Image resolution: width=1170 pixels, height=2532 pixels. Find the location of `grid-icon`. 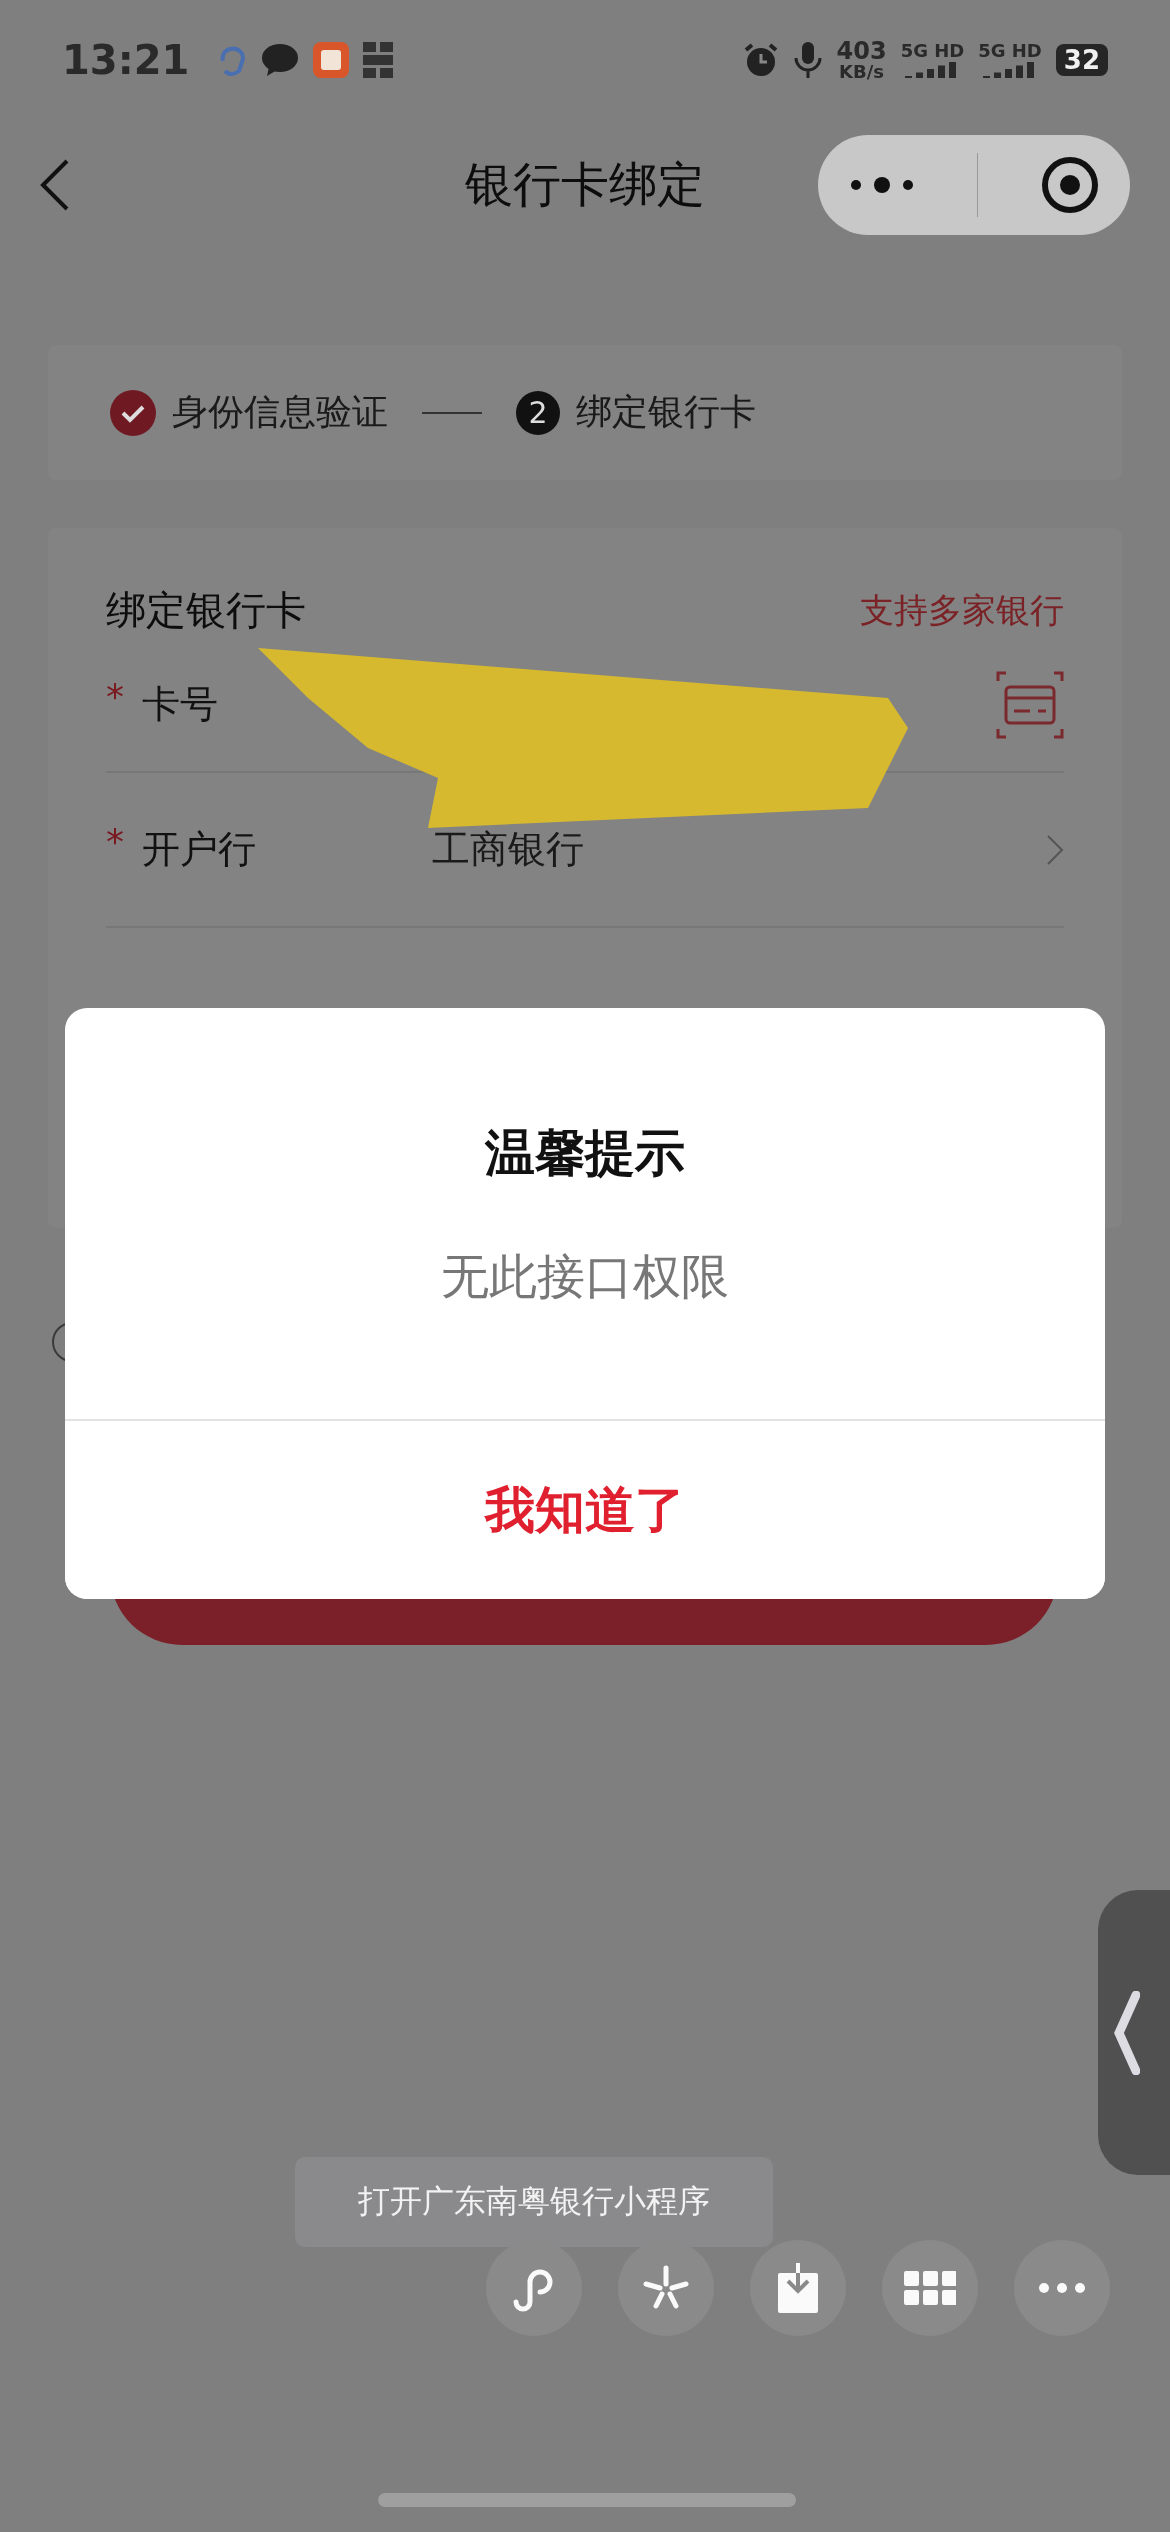

grid-icon is located at coordinates (930, 2288).